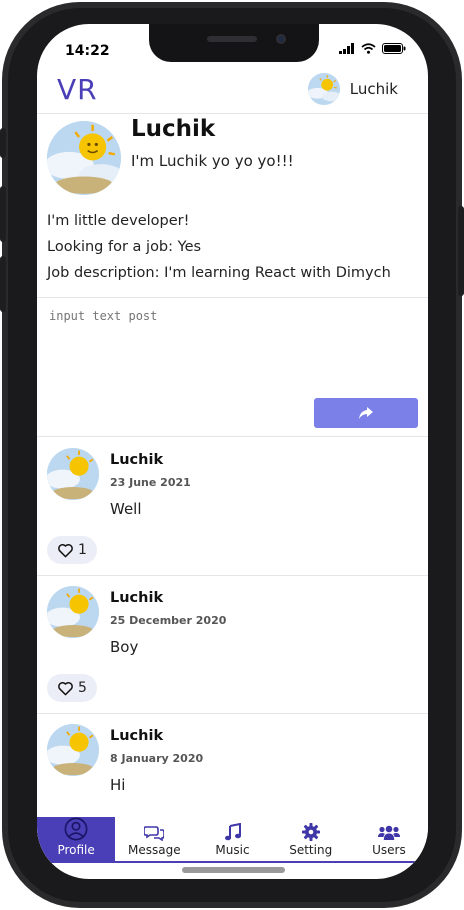 This screenshot has width=464, height=910. I want to click on app-header: VR Luchik, so click(232, 90).